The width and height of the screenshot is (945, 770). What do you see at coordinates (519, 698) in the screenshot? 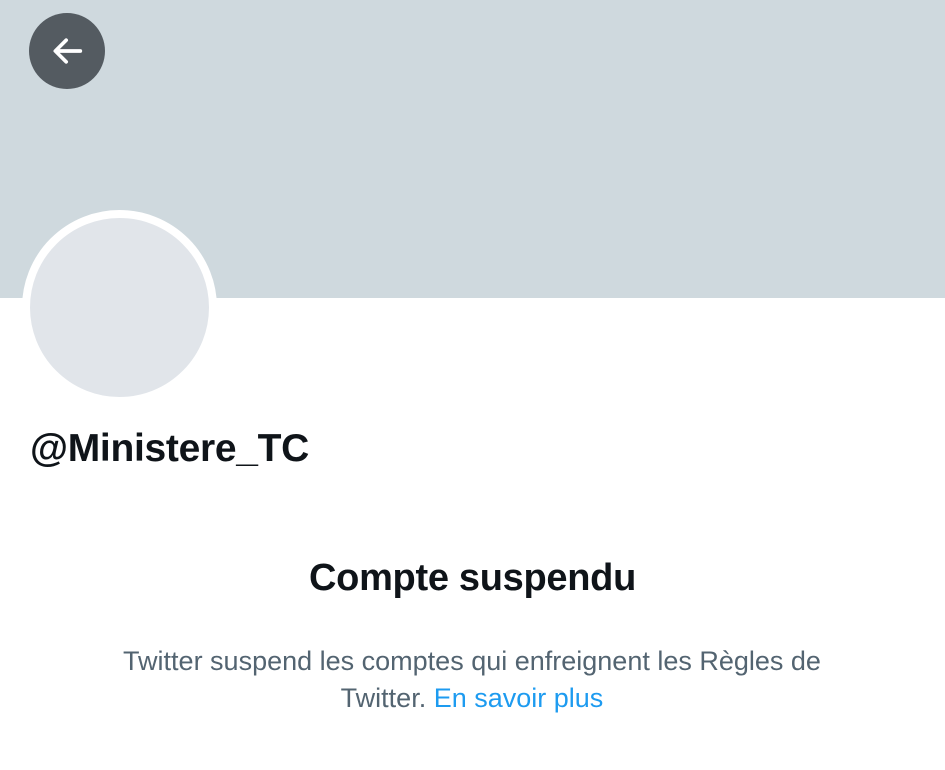
I see `learn-more-link: En savoir plus` at bounding box center [519, 698].